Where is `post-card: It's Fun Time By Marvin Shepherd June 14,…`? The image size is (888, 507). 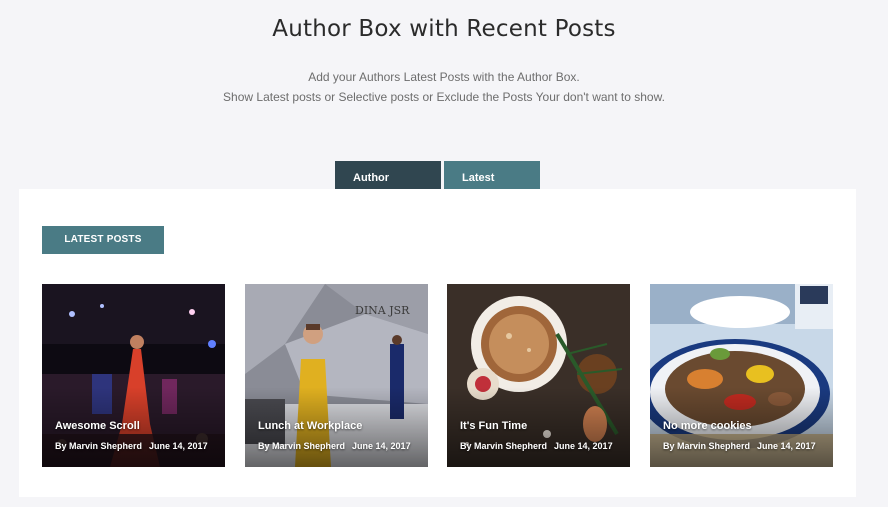
post-card: It's Fun Time By Marvin Shepherd June 14,… is located at coordinates (538, 375).